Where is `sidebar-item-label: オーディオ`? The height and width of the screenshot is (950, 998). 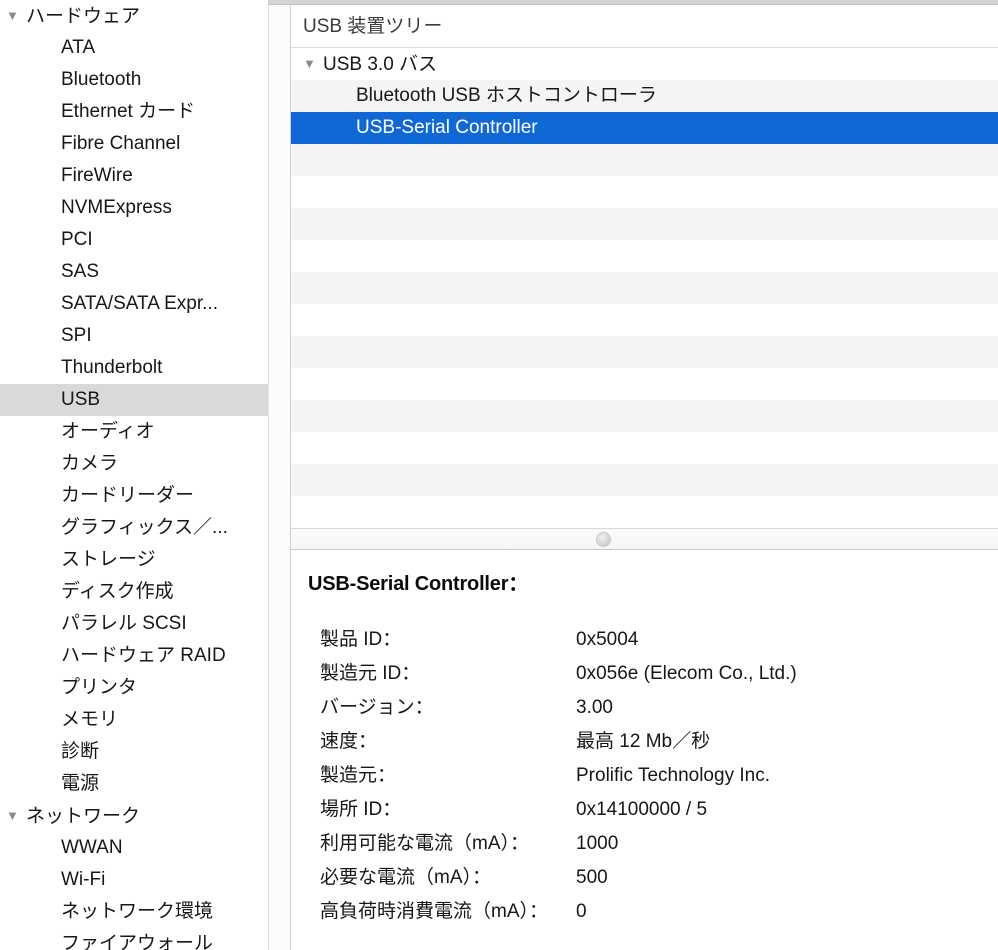
sidebar-item-label: オーディオ is located at coordinates (108, 431).